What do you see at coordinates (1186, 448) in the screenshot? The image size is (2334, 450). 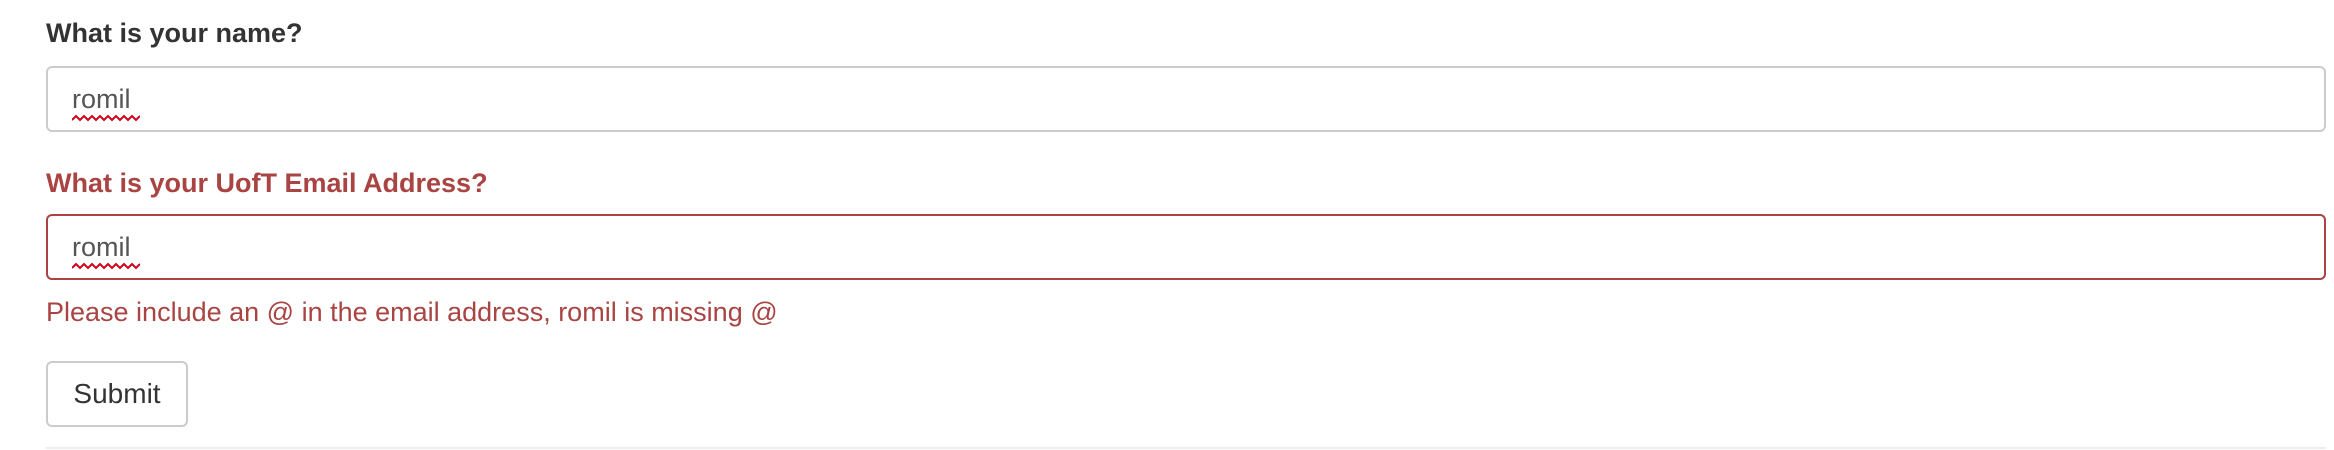 I see `divider` at bounding box center [1186, 448].